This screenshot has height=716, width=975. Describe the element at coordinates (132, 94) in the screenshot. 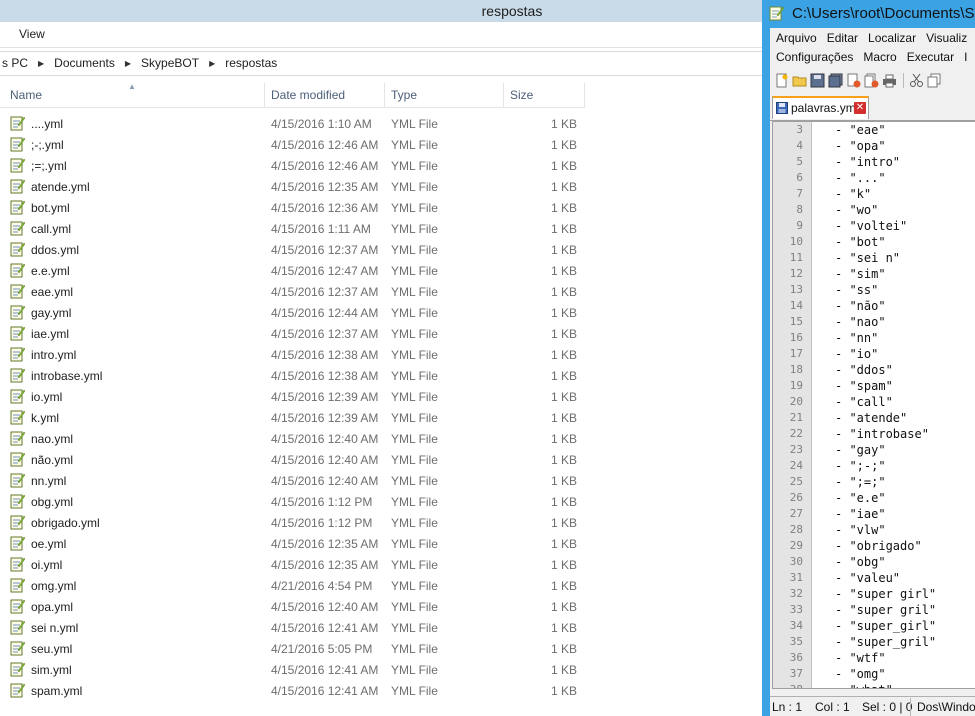

I see `column-header-name: Name ▲` at that location.